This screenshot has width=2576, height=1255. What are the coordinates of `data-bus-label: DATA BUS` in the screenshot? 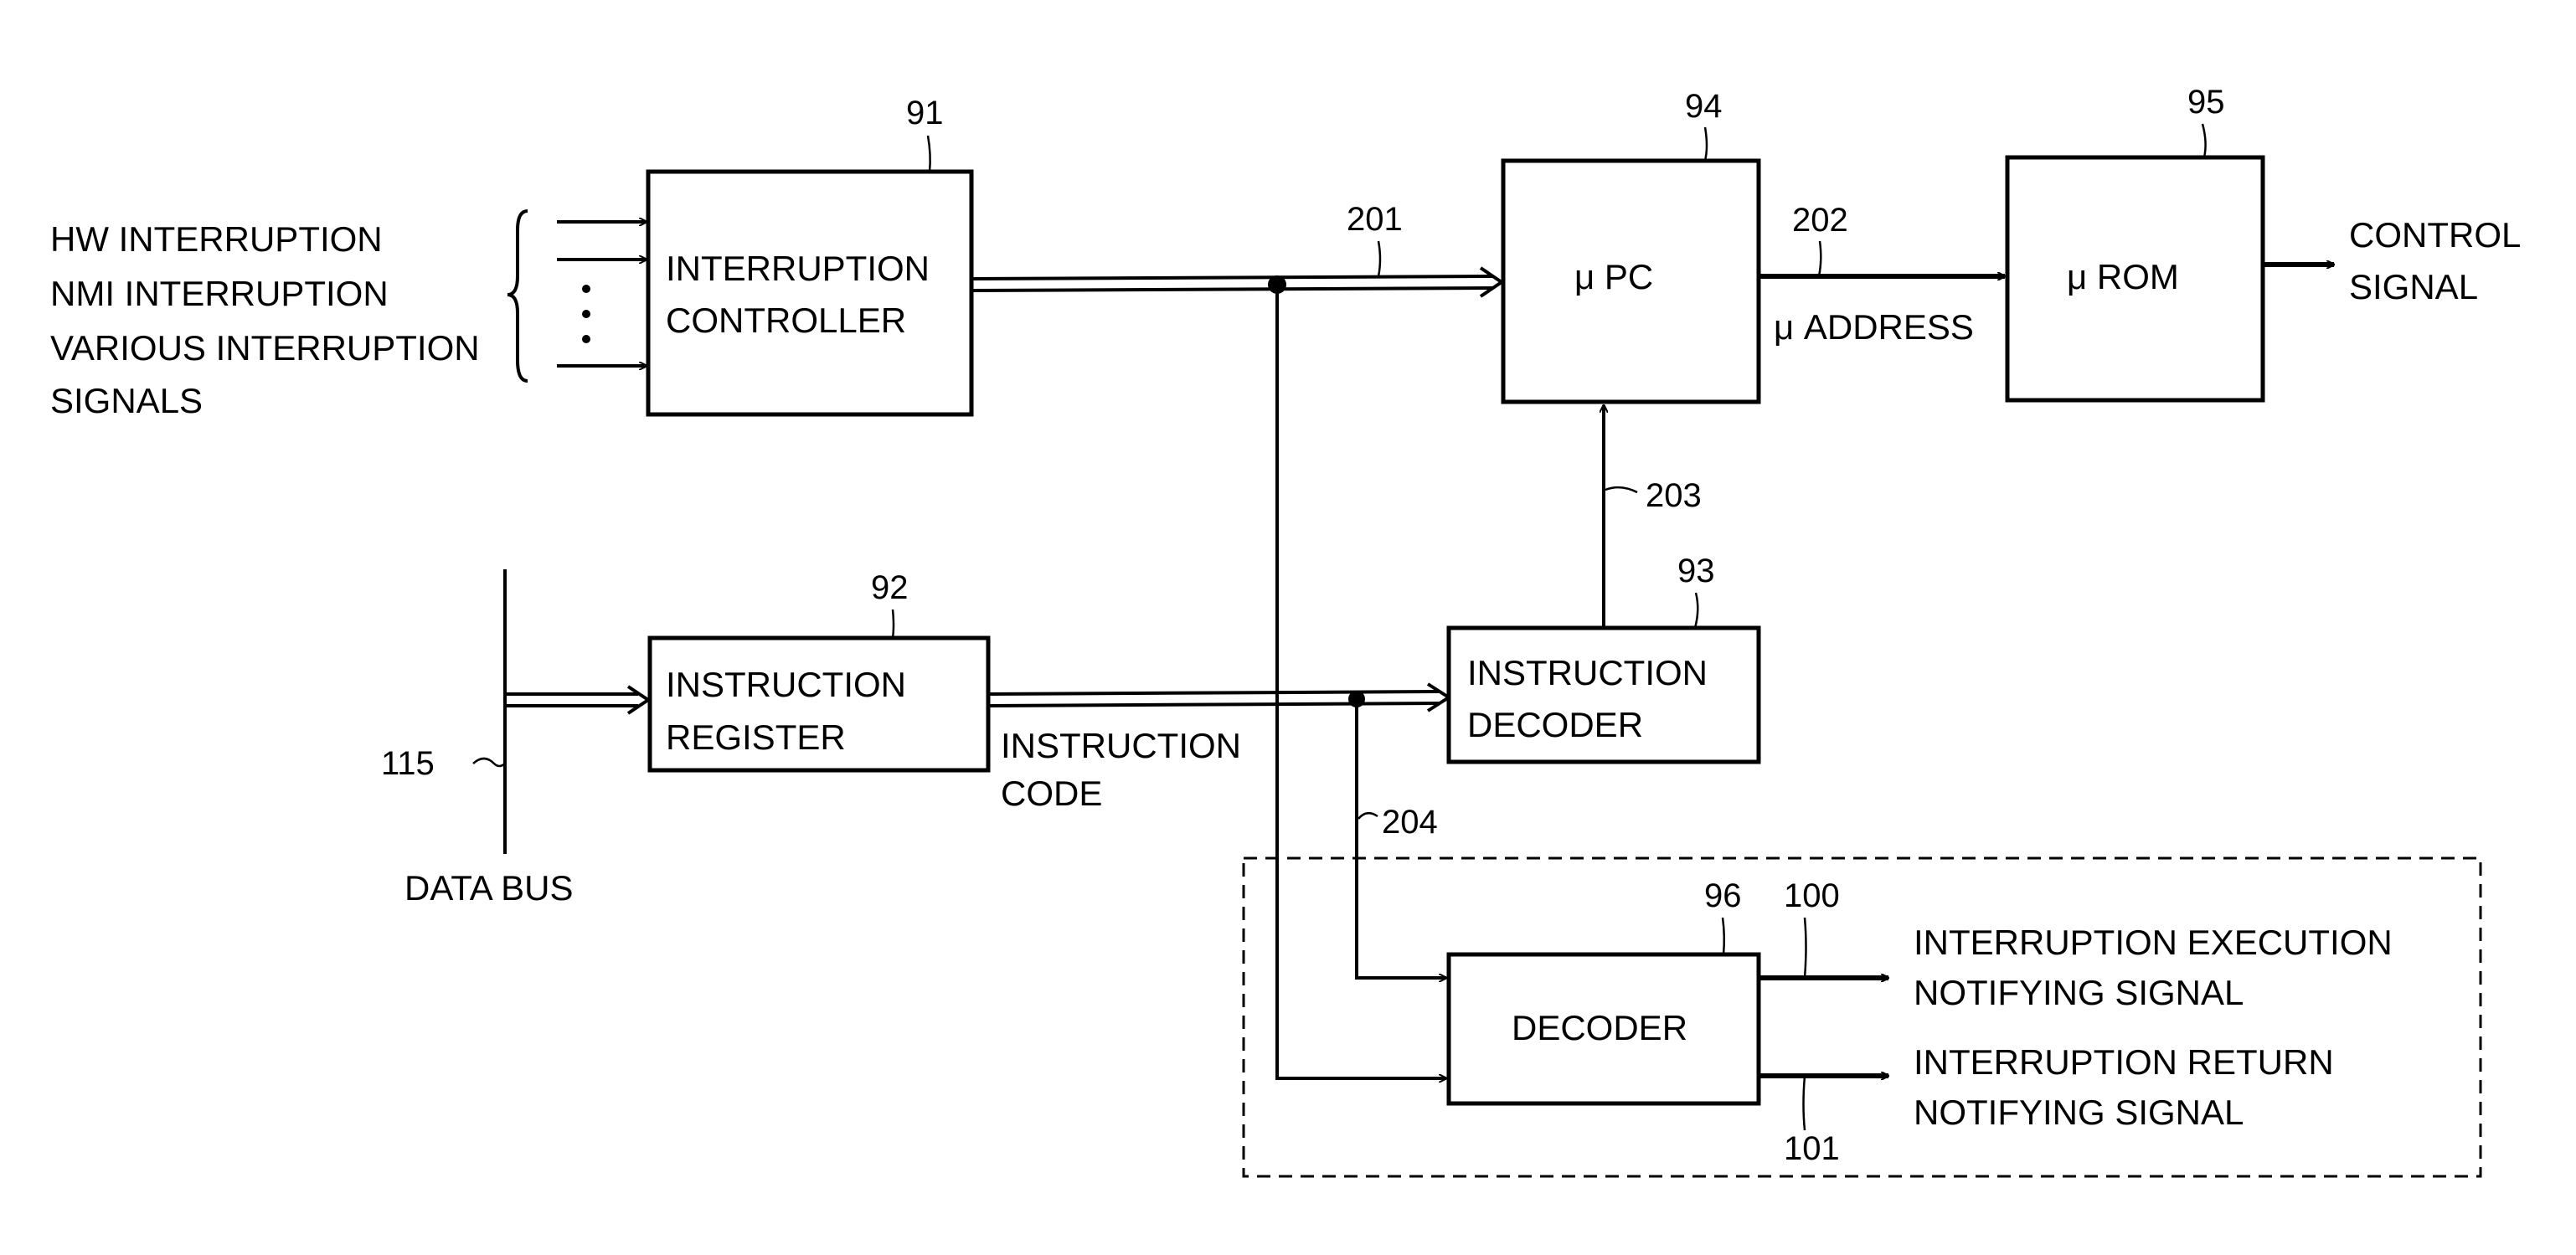 It's located at (489, 888).